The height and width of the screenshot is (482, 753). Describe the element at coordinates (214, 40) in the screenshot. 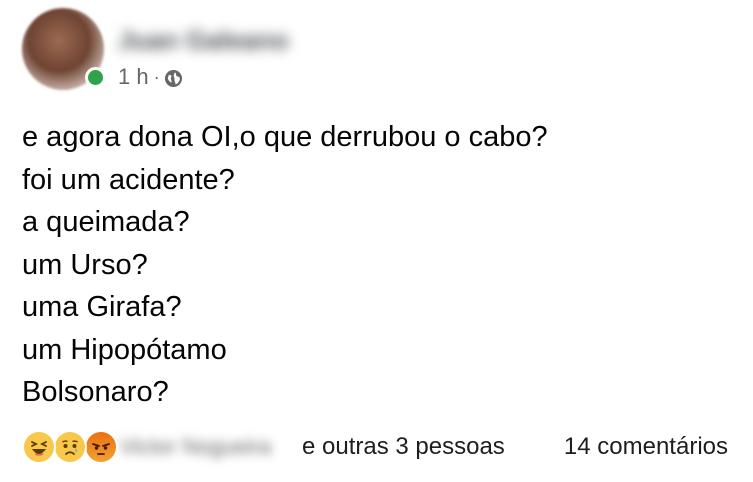

I see `author-name: Juan Galeano` at that location.